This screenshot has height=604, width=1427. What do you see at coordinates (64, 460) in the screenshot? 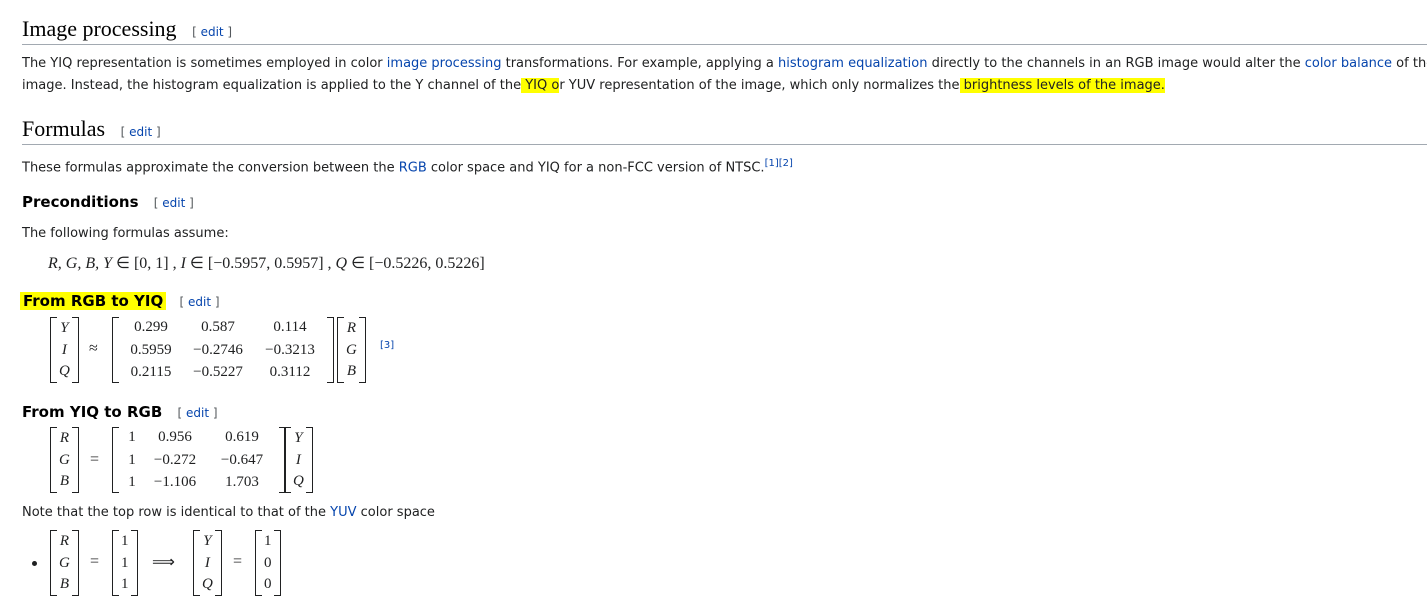
I see `vector-rgb-lhs: R G B` at bounding box center [64, 460].